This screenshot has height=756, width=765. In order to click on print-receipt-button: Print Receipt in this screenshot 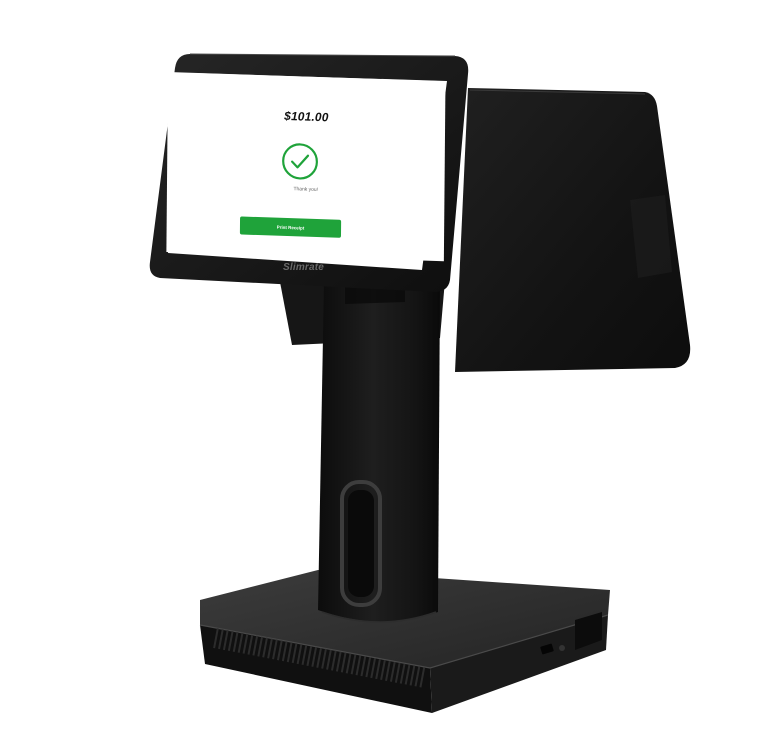, I will do `click(290, 227)`.